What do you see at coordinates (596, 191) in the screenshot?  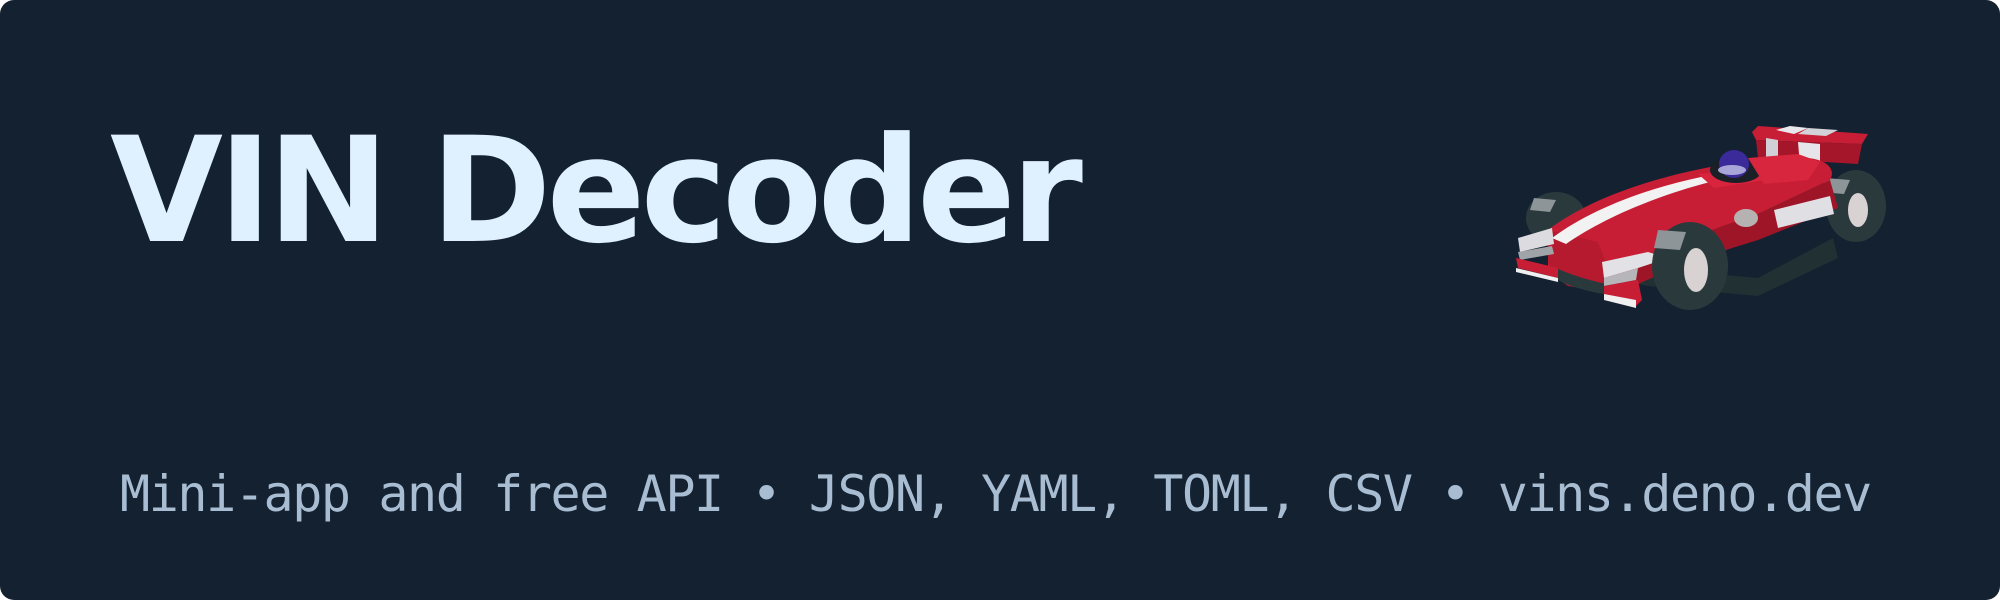 I see `page-title: VIN Decoder` at bounding box center [596, 191].